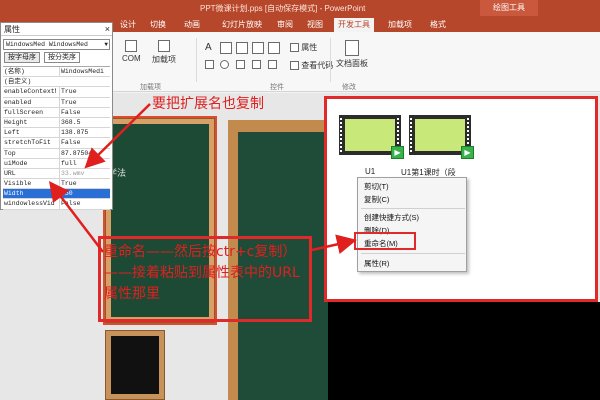  I want to click on tab-format: 格式, so click(438, 25).